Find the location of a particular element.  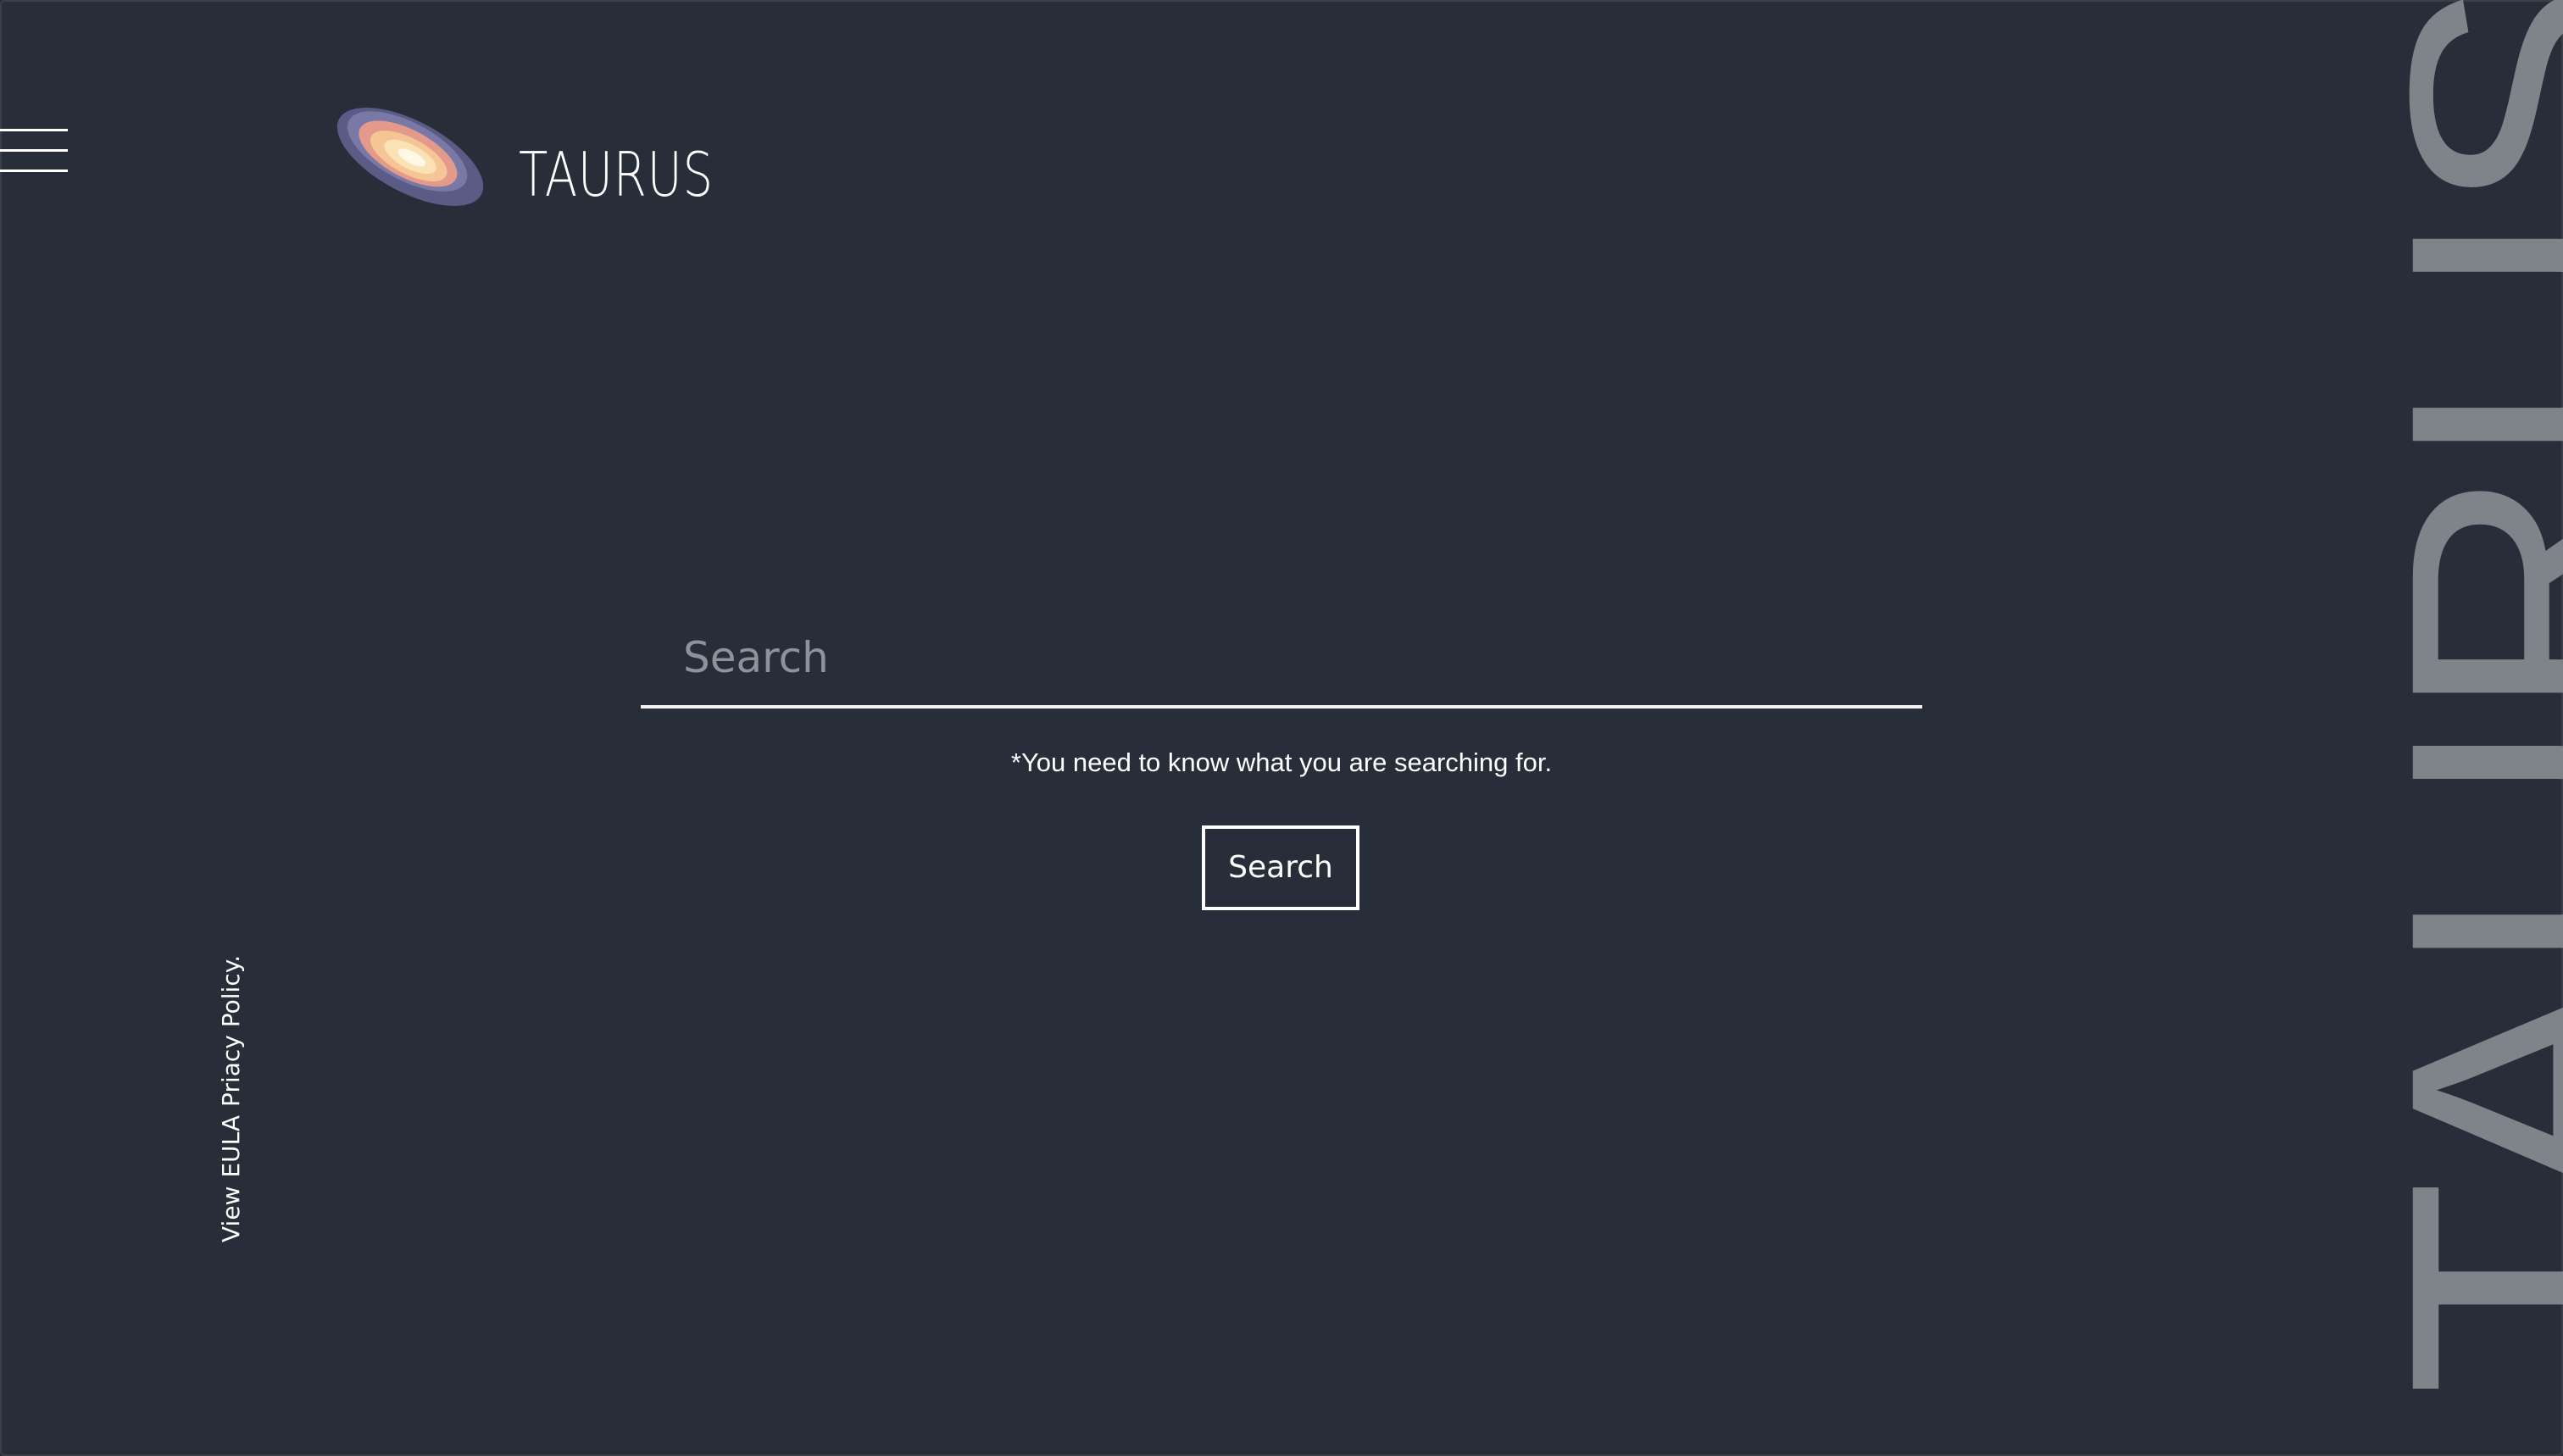

legal-prefix: View is located at coordinates (231, 1214).